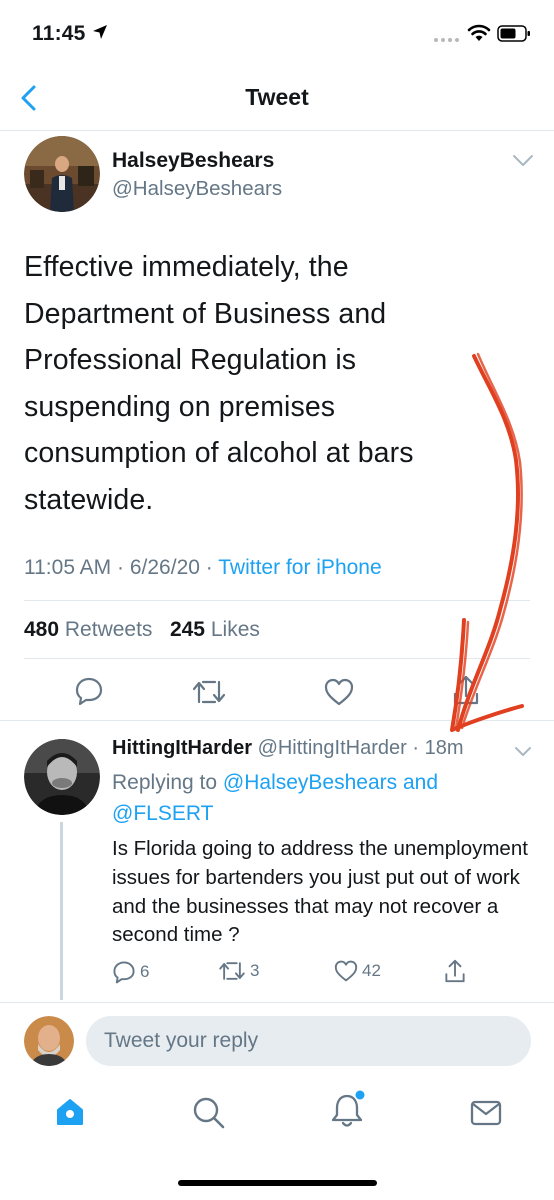 The width and height of the screenshot is (554, 1200). I want to click on reply-author-avatar, so click(62, 777).